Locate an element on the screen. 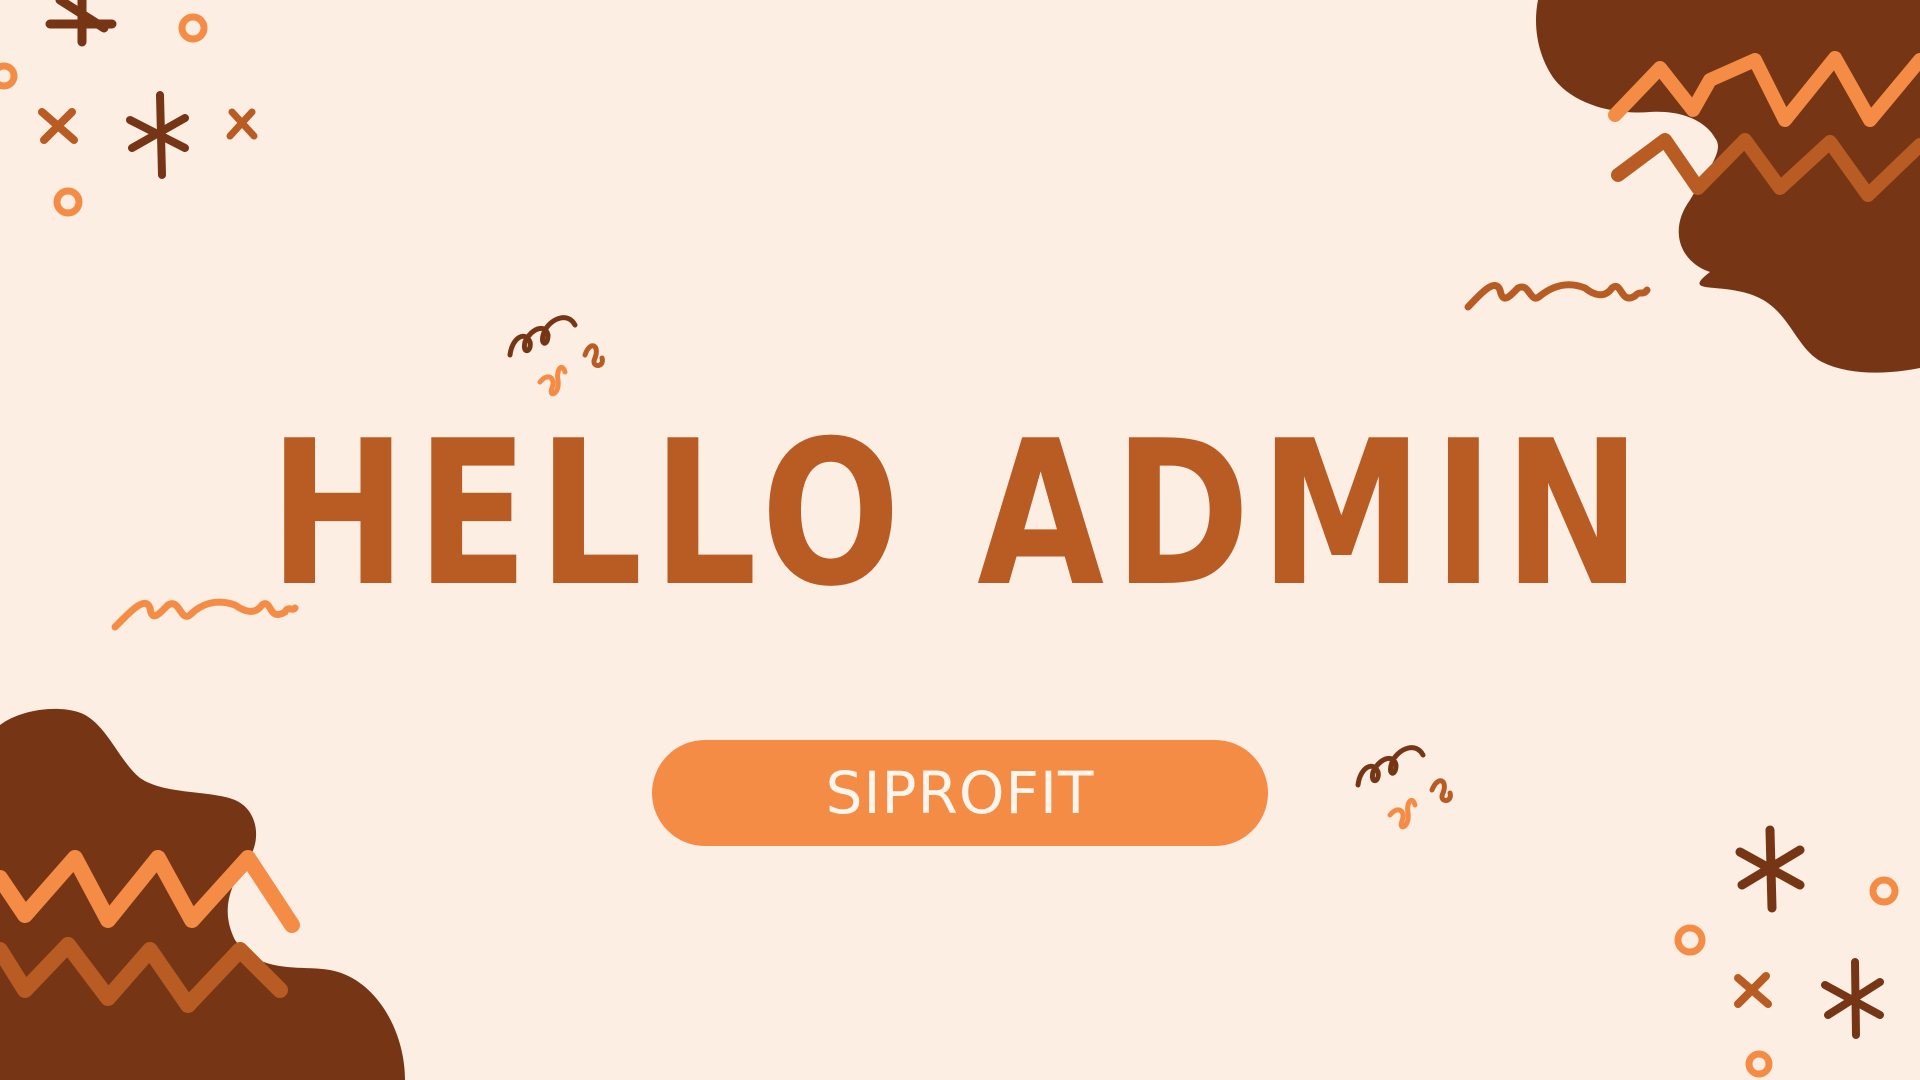  bottom-left-blob is located at coordinates (202, 894).